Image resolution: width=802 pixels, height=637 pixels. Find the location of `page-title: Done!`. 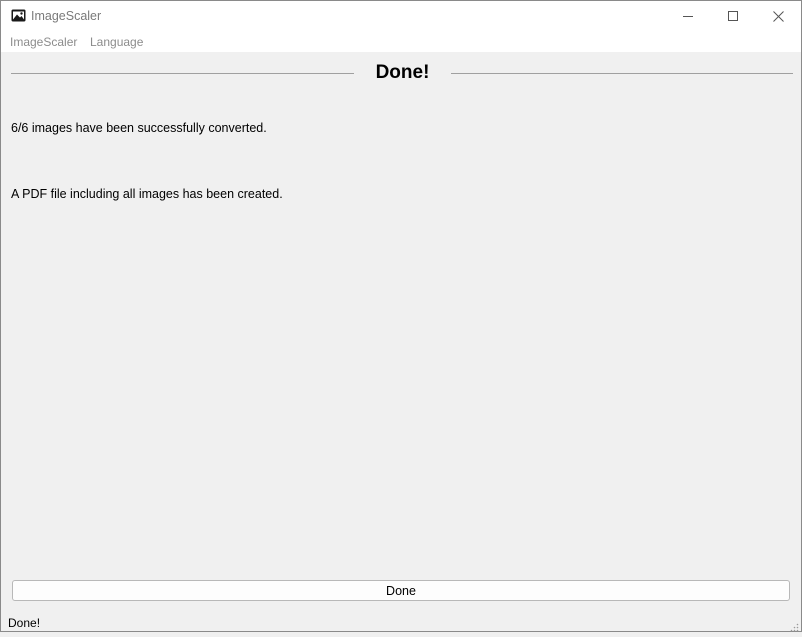

page-title: Done! is located at coordinates (402, 72).